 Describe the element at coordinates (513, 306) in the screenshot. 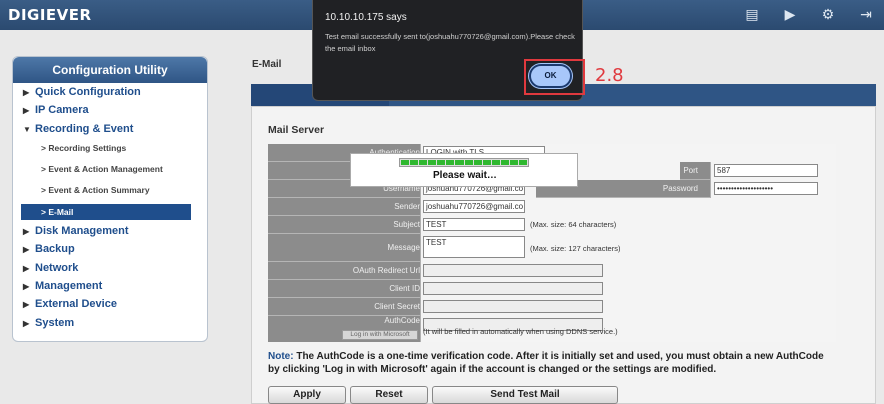

I see `client-secret-input` at that location.